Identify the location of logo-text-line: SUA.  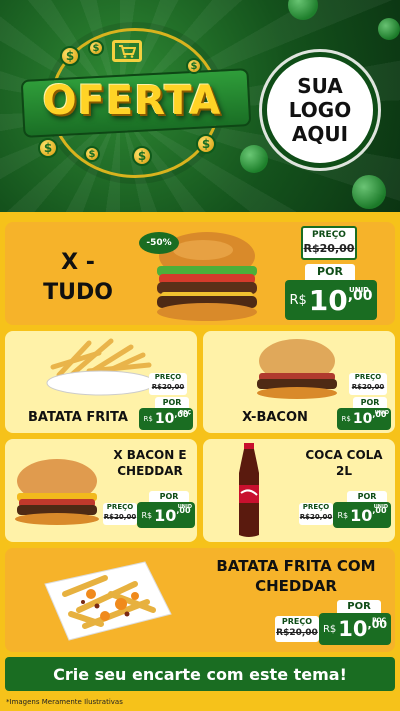
(320, 86).